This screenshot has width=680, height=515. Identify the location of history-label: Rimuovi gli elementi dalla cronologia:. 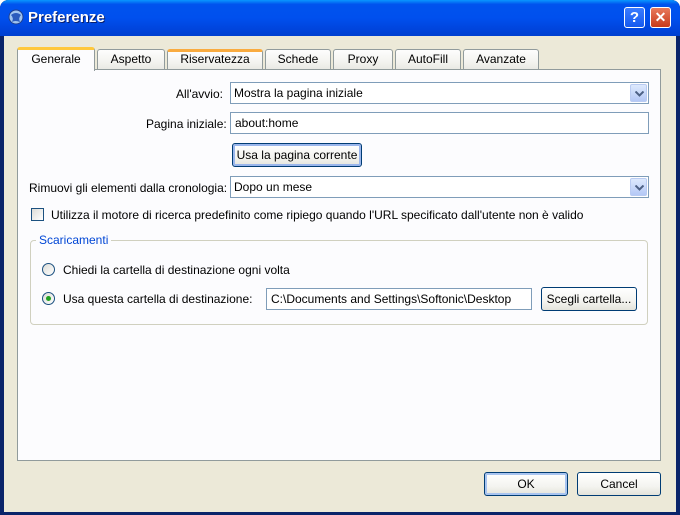
(128, 188).